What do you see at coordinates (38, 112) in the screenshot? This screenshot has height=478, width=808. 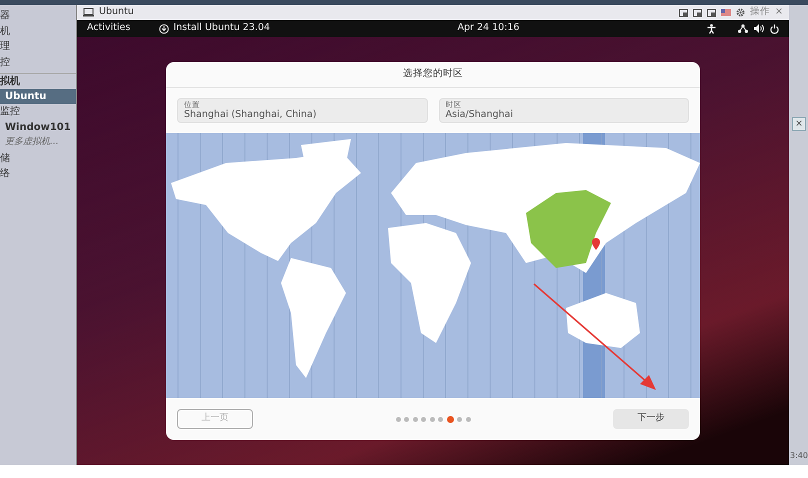 I see `sidebar-item: 监控` at bounding box center [38, 112].